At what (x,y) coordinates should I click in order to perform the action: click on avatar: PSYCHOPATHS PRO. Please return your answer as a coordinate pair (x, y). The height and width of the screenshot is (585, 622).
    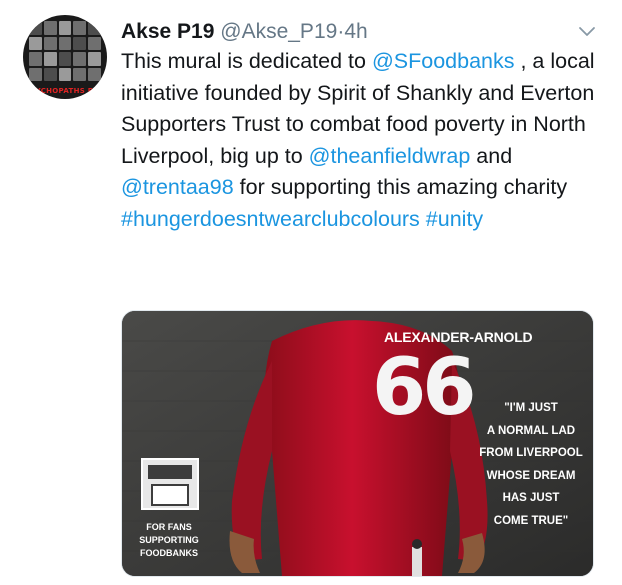
    Looking at the image, I should click on (65, 57).